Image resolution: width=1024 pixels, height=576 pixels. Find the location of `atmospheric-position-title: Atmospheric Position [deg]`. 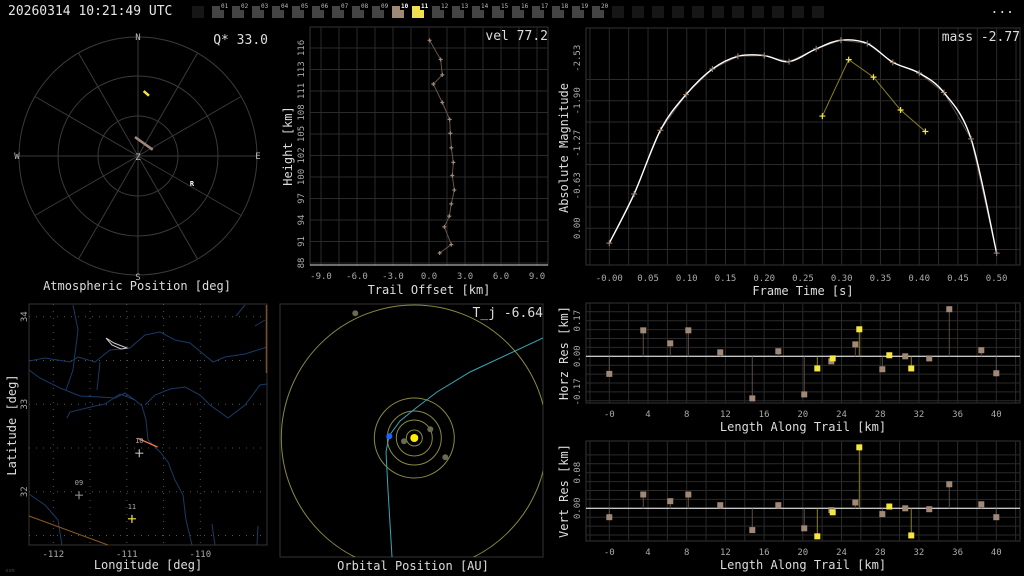

atmospheric-position-title: Atmospheric Position [deg] is located at coordinates (137, 286).